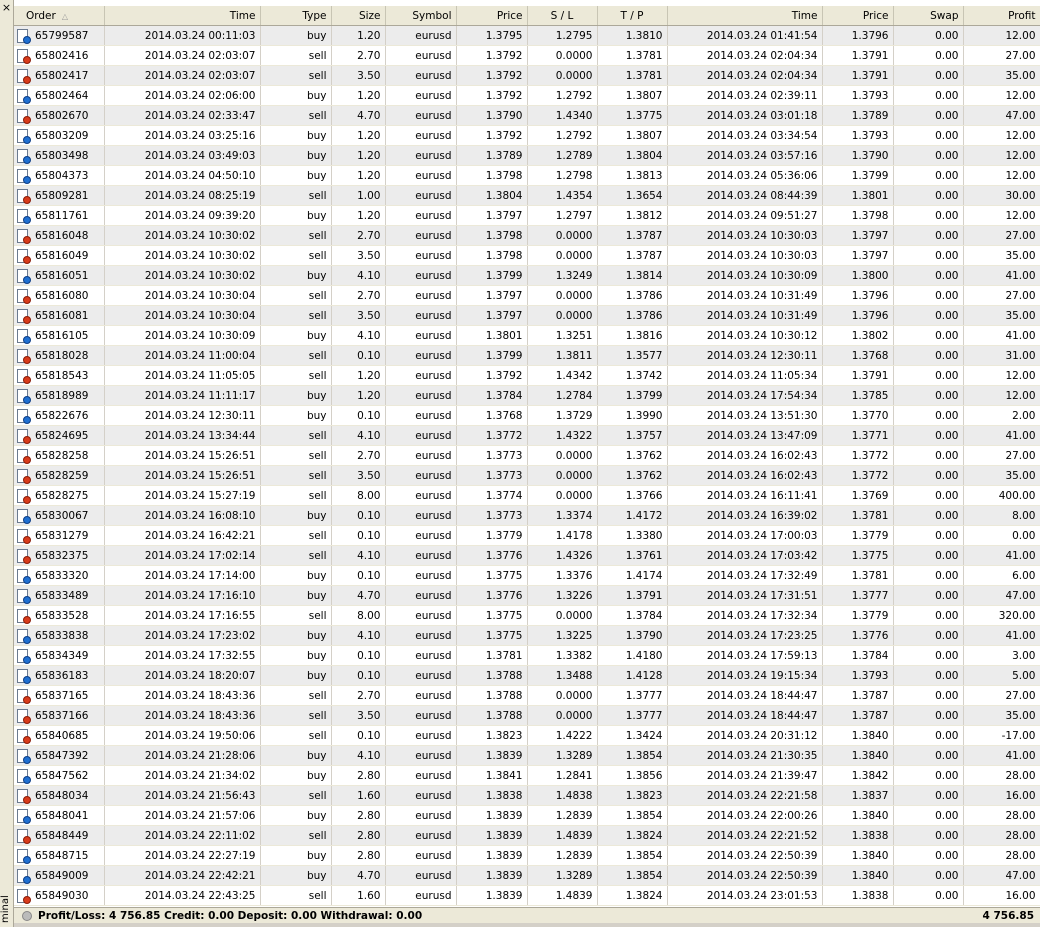 The width and height of the screenshot is (1040, 927). Describe the element at coordinates (59, 35) in the screenshot. I see `cell-order: 65799587` at that location.